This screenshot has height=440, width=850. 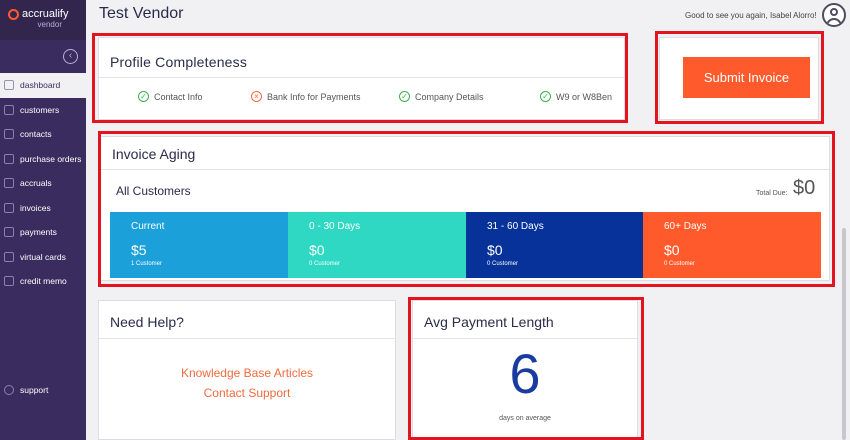 What do you see at coordinates (9, 207) in the screenshot?
I see `invoice-icon` at bounding box center [9, 207].